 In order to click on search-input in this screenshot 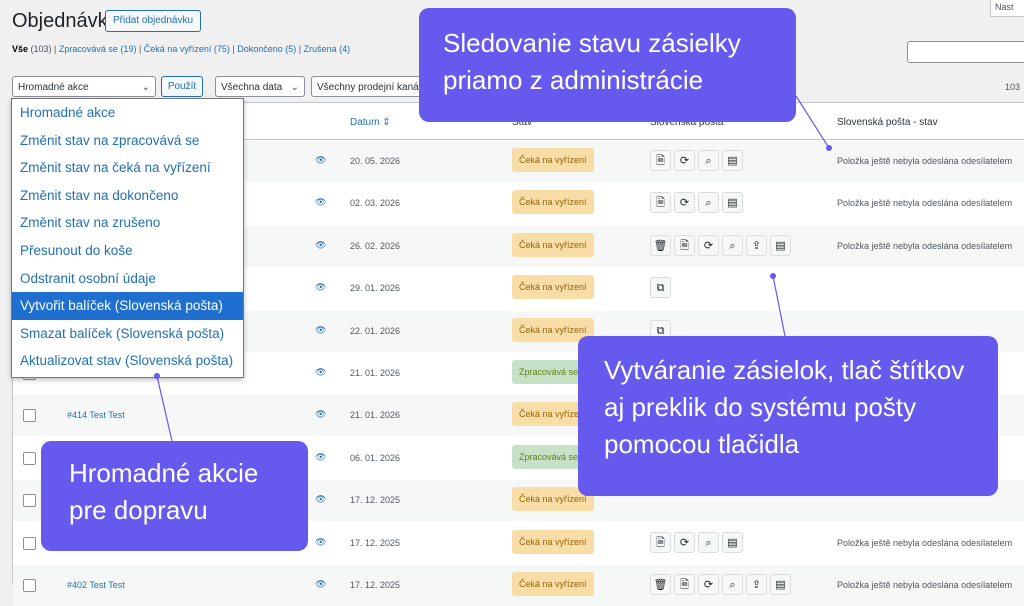, I will do `click(965, 52)`.